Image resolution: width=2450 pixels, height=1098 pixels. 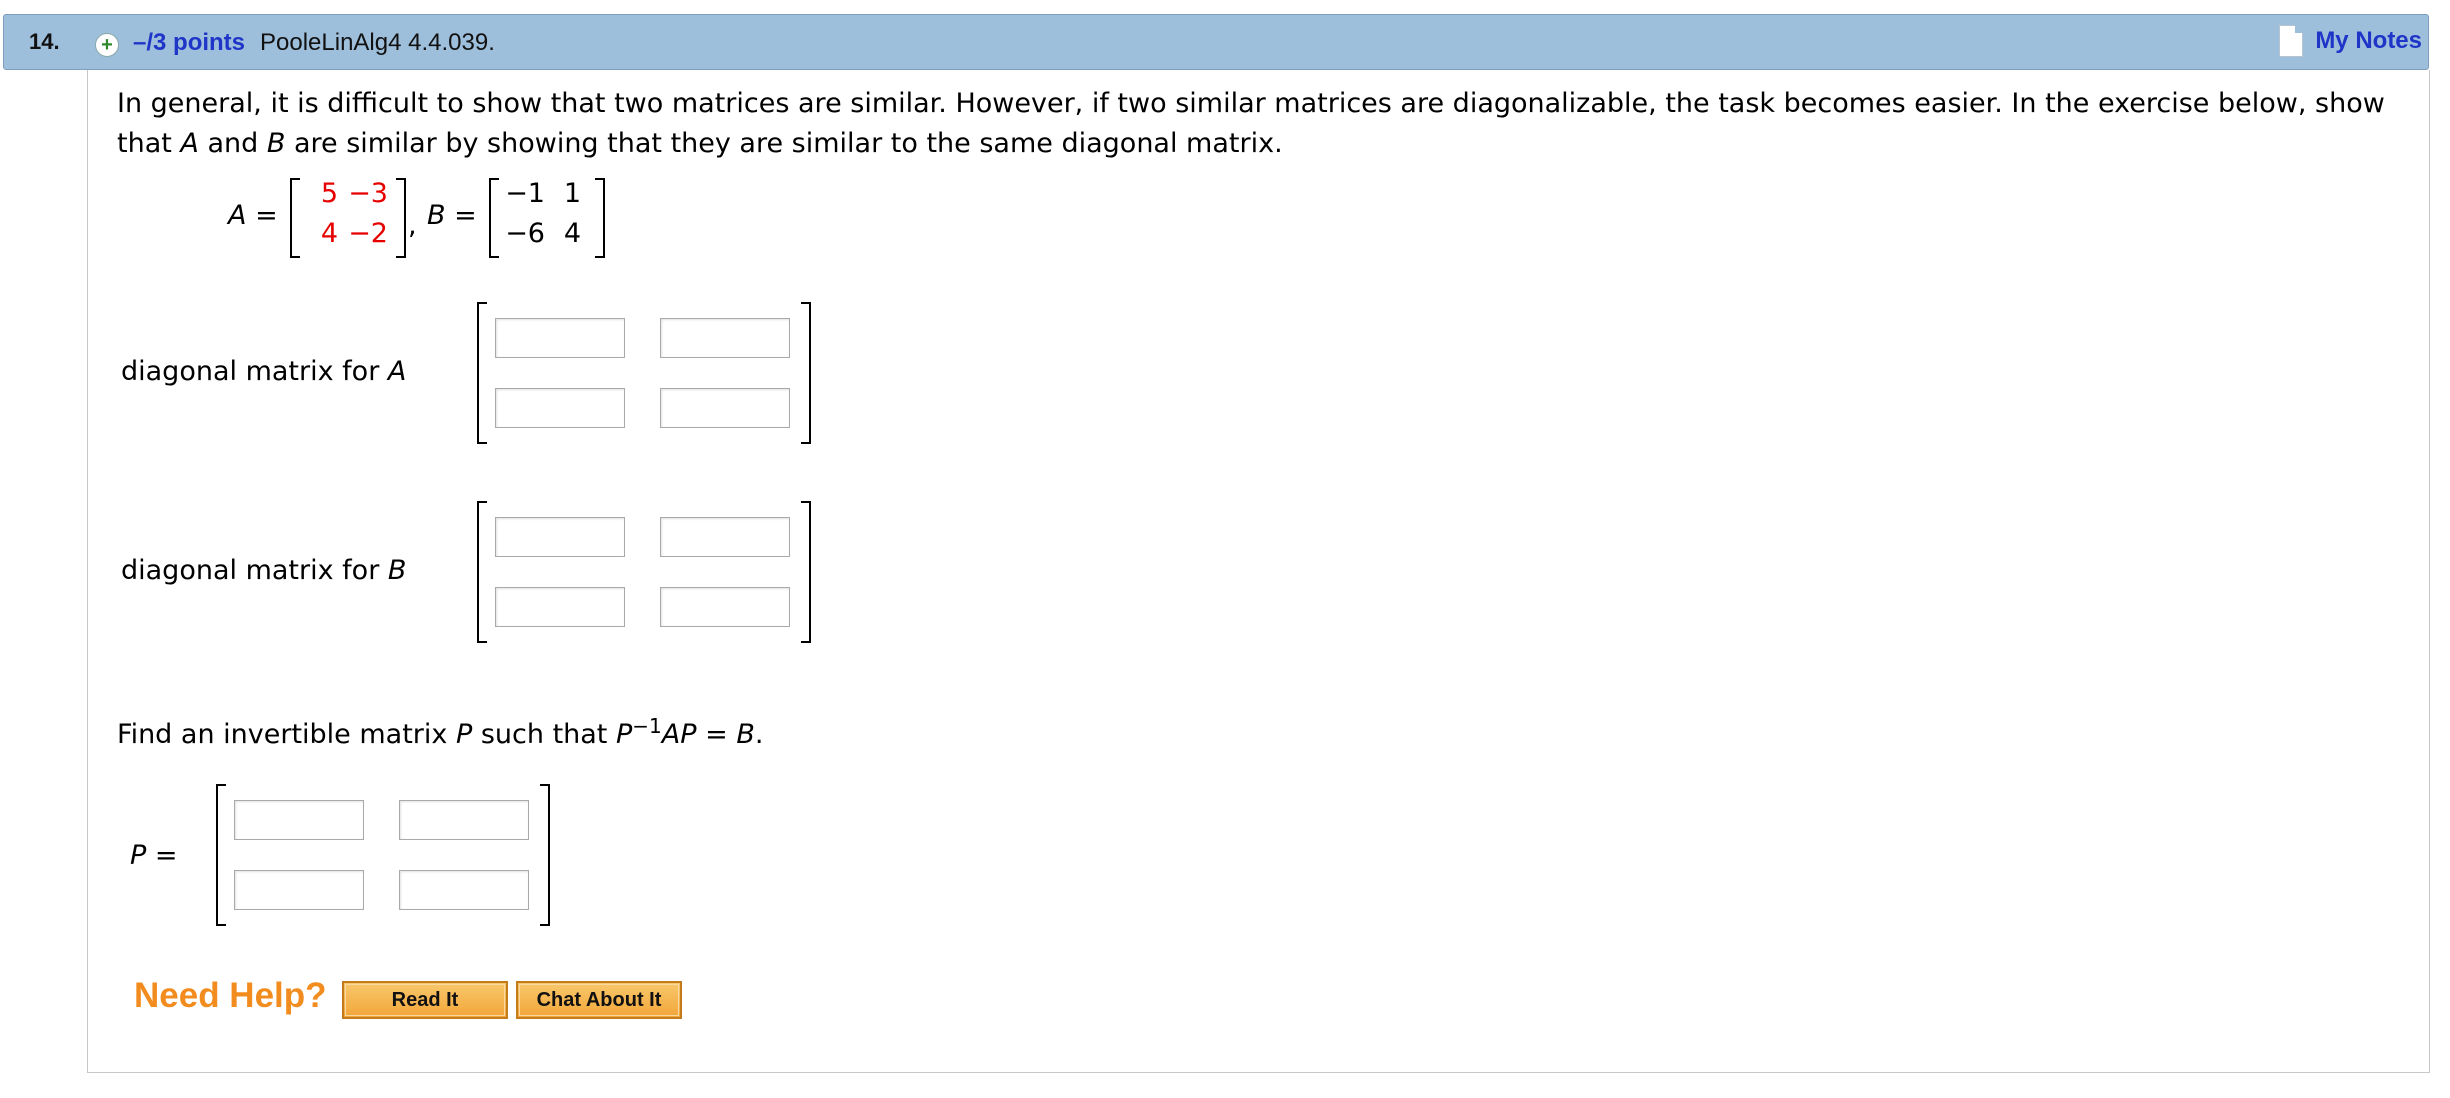 I want to click on my-notes-button: My Notes, so click(x=2350, y=41).